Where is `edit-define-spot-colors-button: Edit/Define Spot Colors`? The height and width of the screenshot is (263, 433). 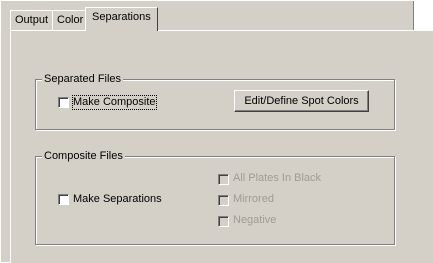
edit-define-spot-colors-button: Edit/Define Spot Colors is located at coordinates (301, 101).